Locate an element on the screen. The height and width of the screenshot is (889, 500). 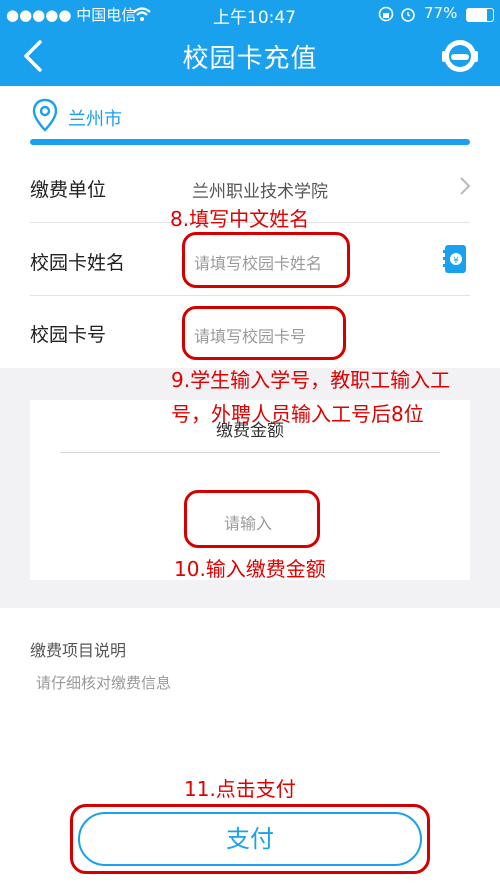
nav-bar: 校园卡充值 is located at coordinates (250, 57).